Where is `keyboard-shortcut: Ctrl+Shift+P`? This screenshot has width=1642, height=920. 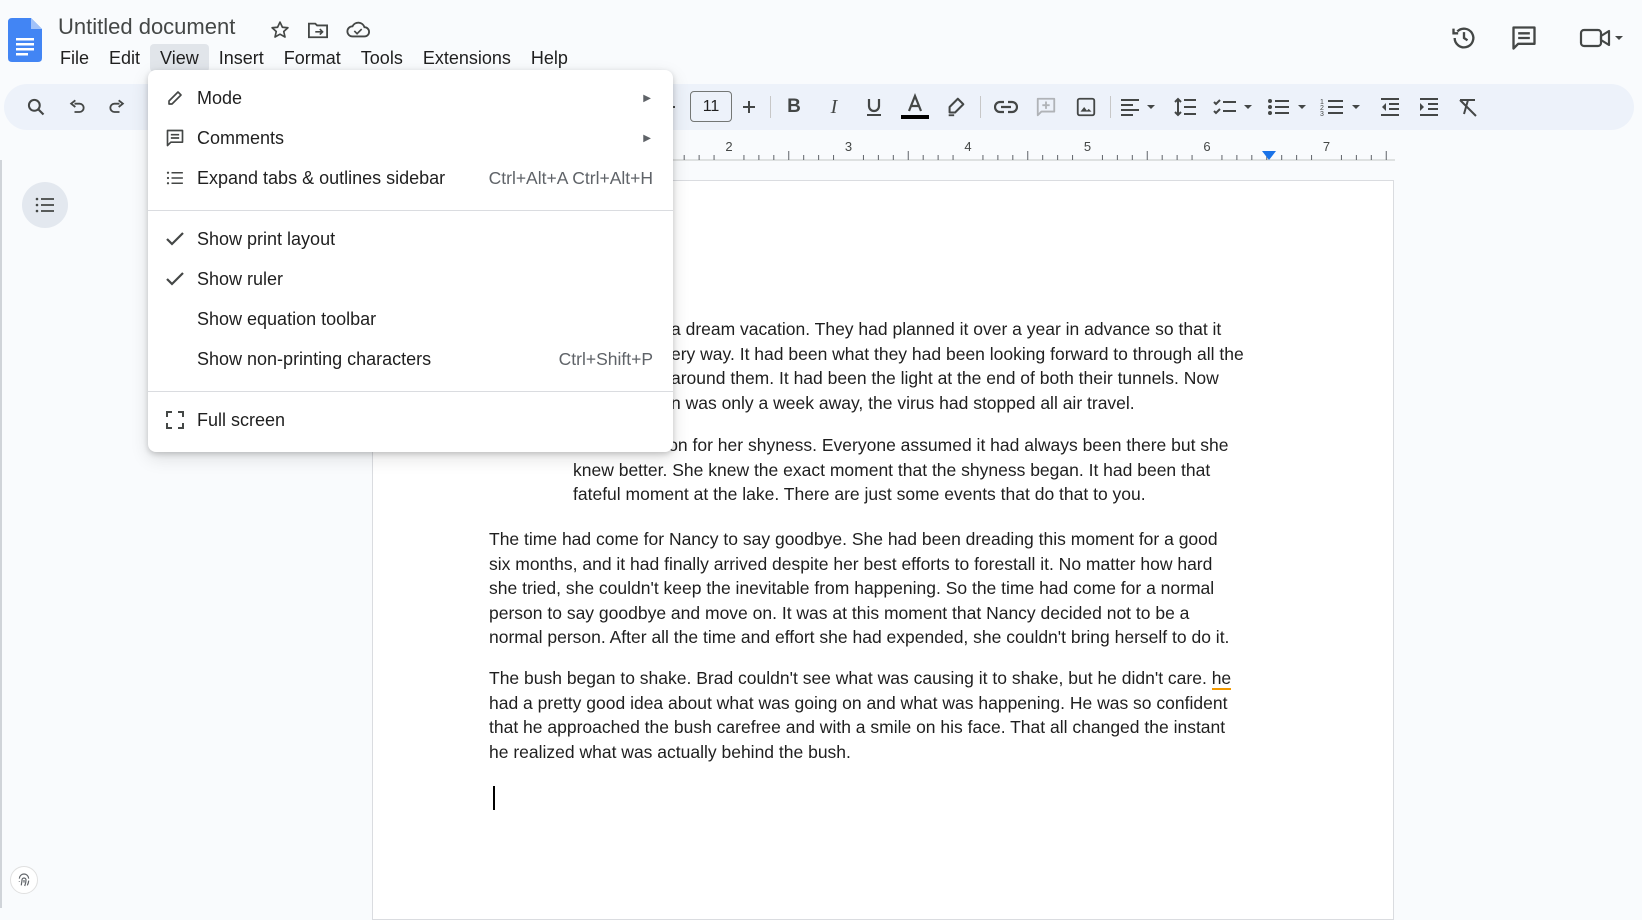 keyboard-shortcut: Ctrl+Shift+P is located at coordinates (605, 358).